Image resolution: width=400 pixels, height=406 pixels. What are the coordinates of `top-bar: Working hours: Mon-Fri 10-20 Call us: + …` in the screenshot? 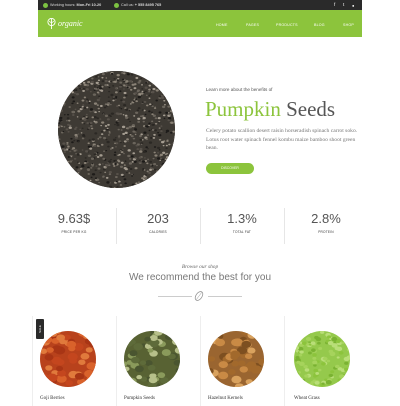 It's located at (200, 5).